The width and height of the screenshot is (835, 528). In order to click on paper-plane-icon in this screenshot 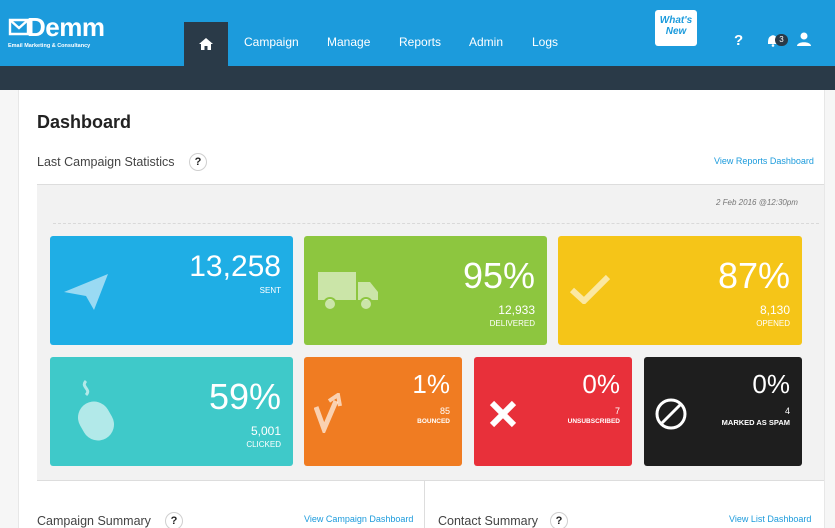, I will do `click(86, 292)`.